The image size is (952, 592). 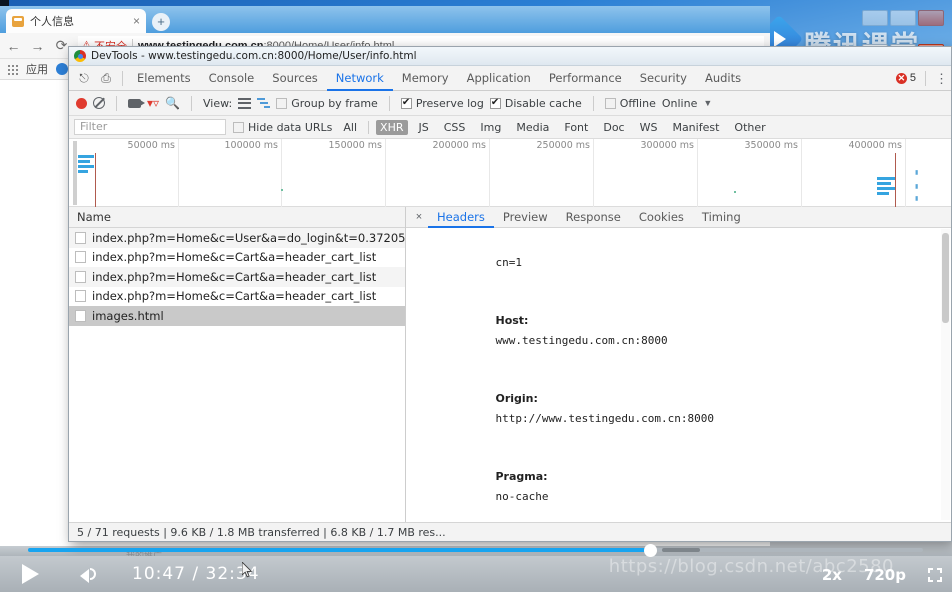 What do you see at coordinates (62, 69) in the screenshot?
I see `bookmark-globe-icon` at bounding box center [62, 69].